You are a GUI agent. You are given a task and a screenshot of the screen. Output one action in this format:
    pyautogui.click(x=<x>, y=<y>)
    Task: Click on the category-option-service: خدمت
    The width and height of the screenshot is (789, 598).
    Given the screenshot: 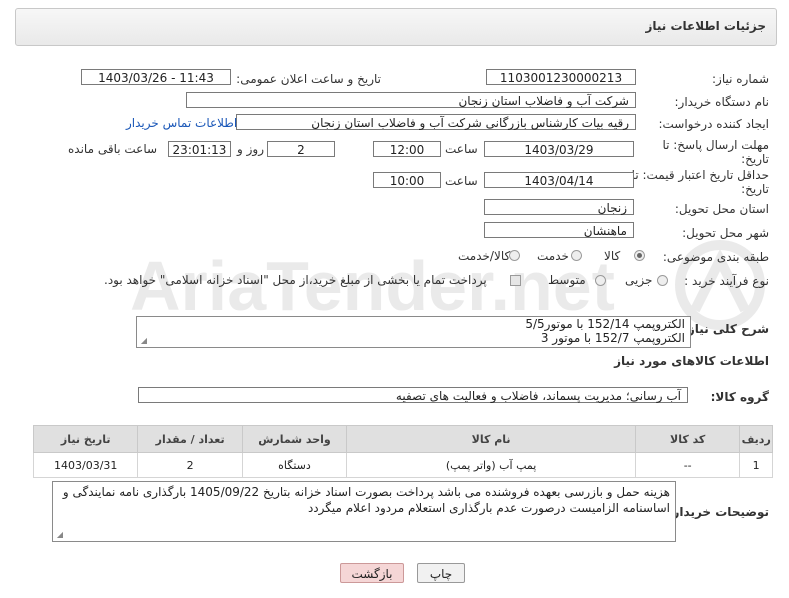 What is the action you would take?
    pyautogui.click(x=553, y=256)
    